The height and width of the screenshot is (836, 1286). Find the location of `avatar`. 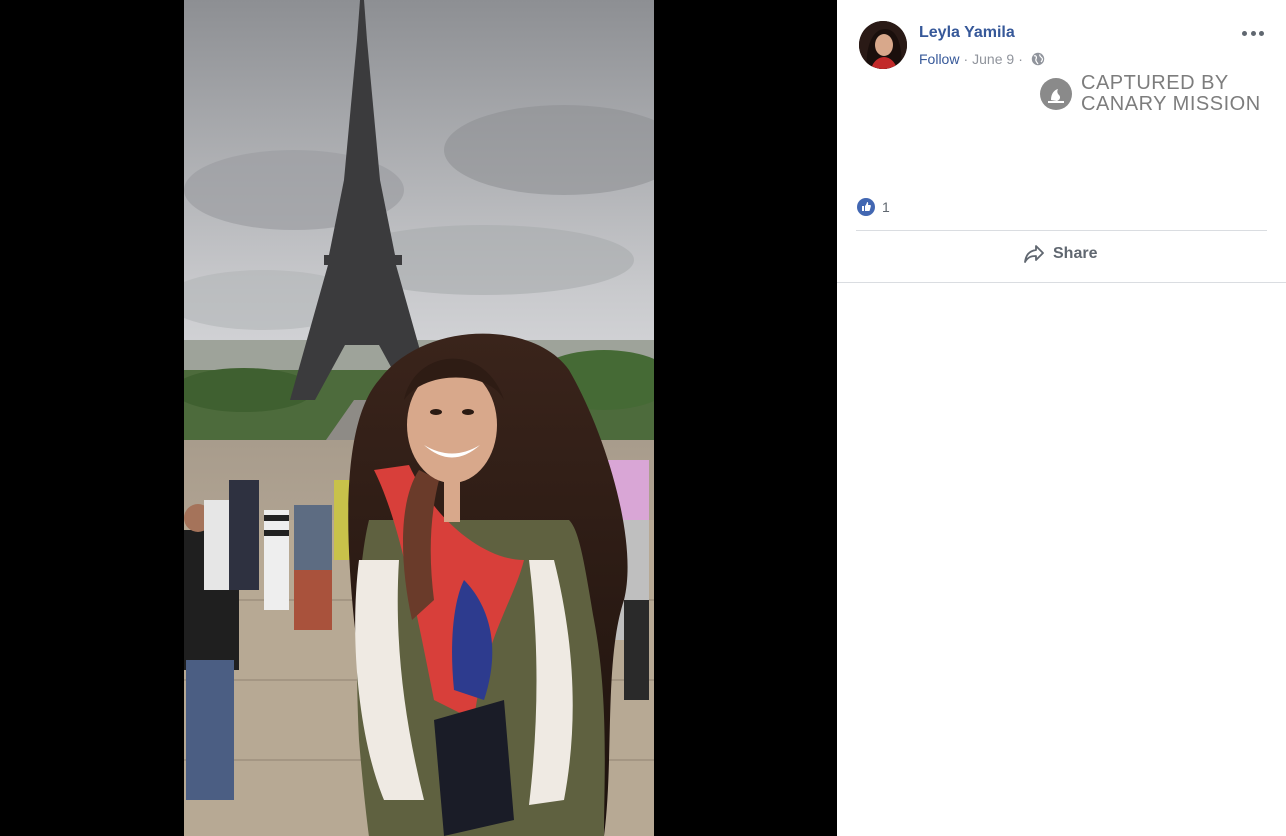

avatar is located at coordinates (883, 45).